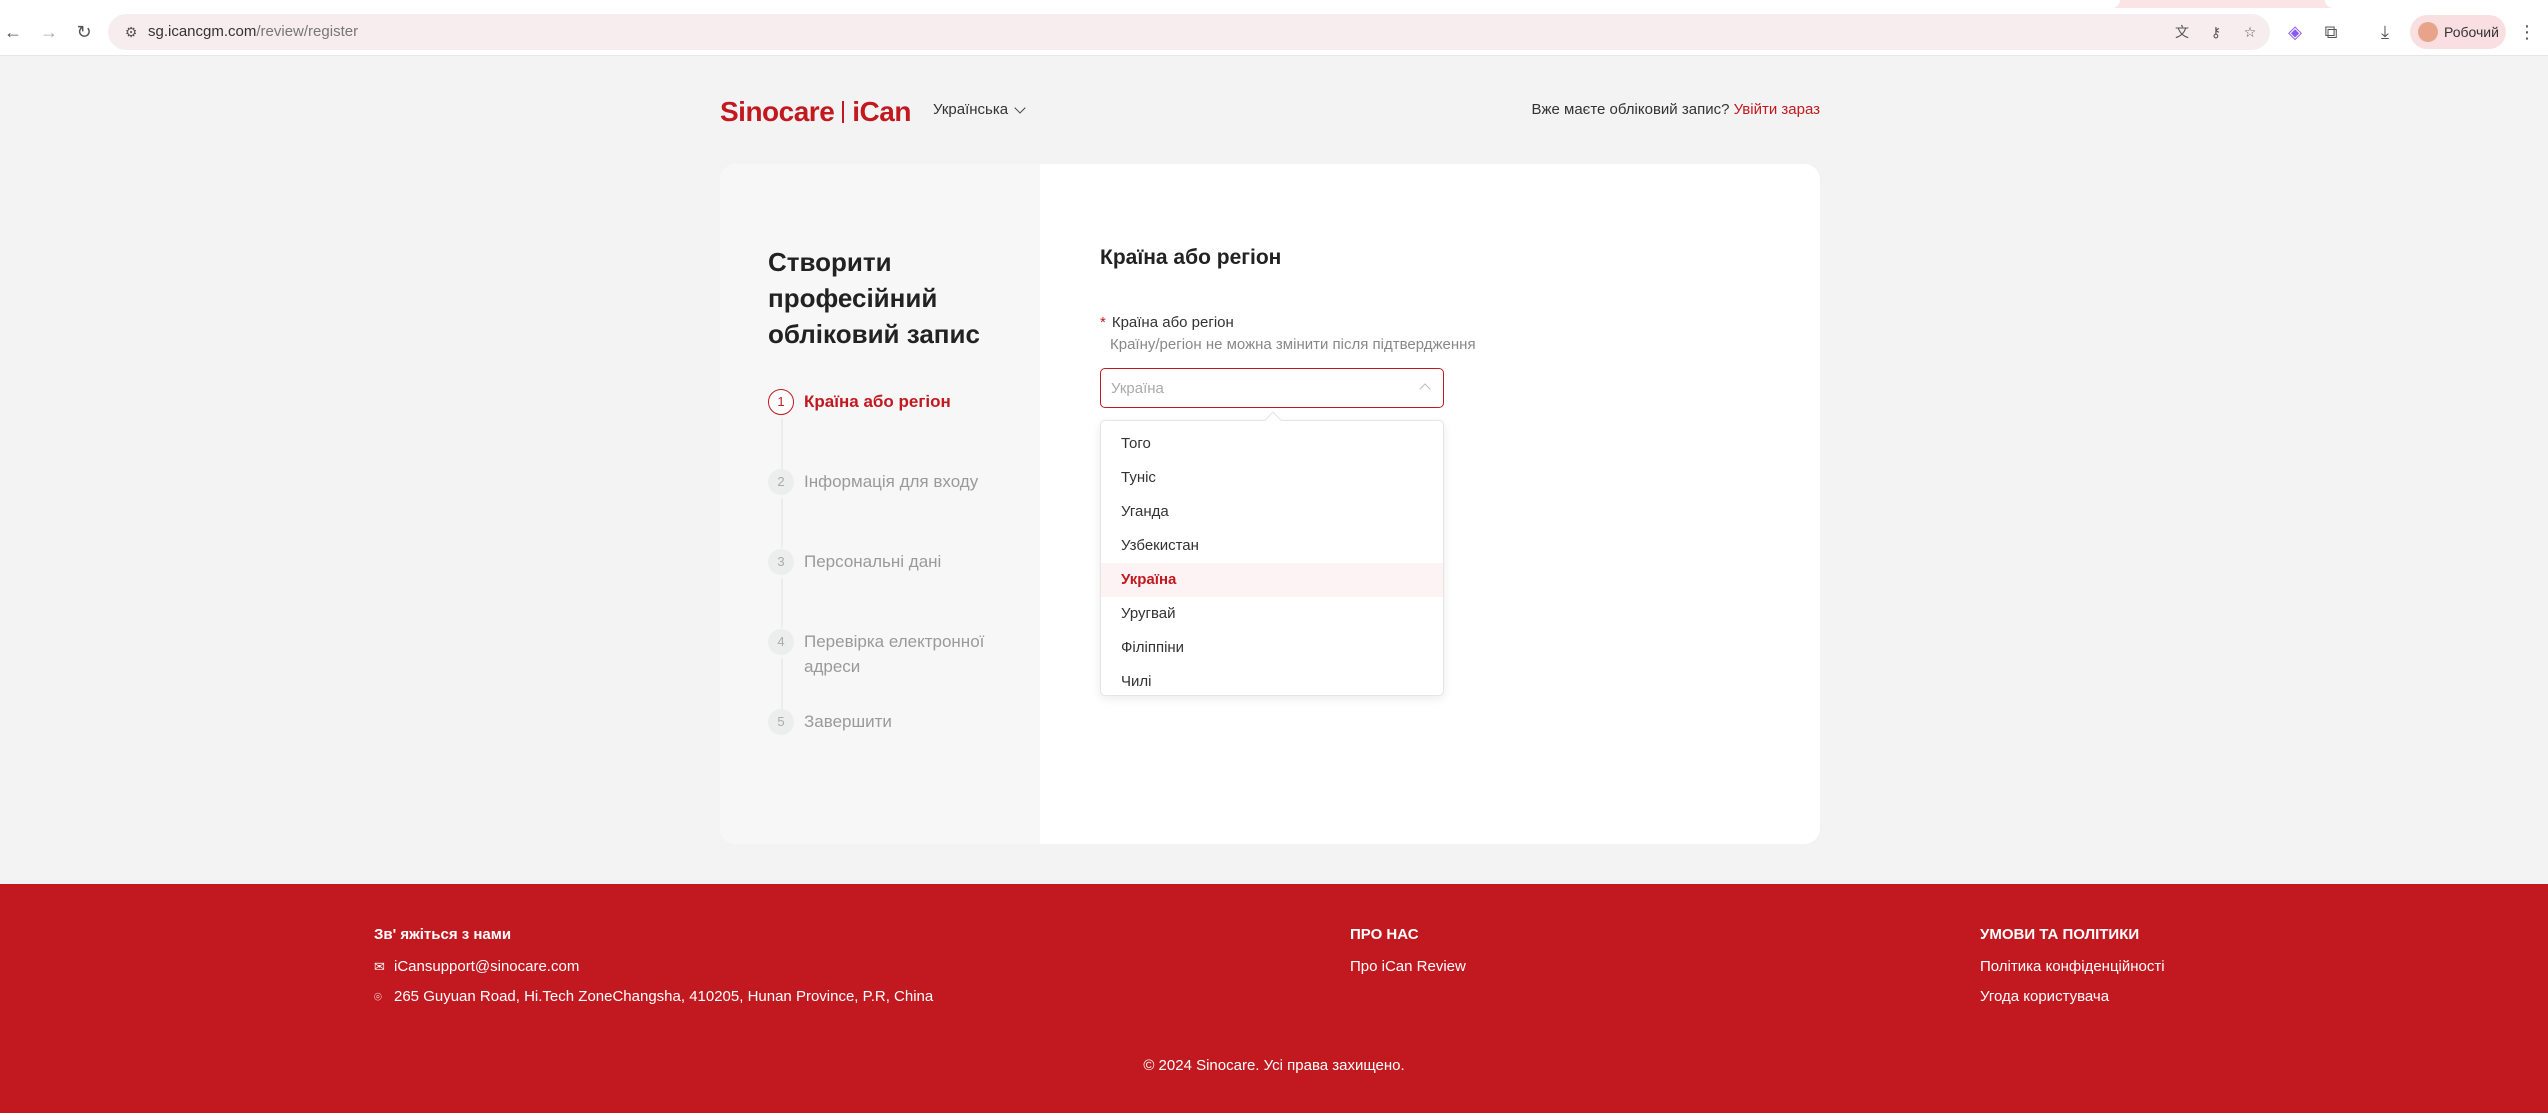 Image resolution: width=2548 pixels, height=1113 pixels. What do you see at coordinates (2471, 32) in the screenshot?
I see `profile-label: Робочий` at bounding box center [2471, 32].